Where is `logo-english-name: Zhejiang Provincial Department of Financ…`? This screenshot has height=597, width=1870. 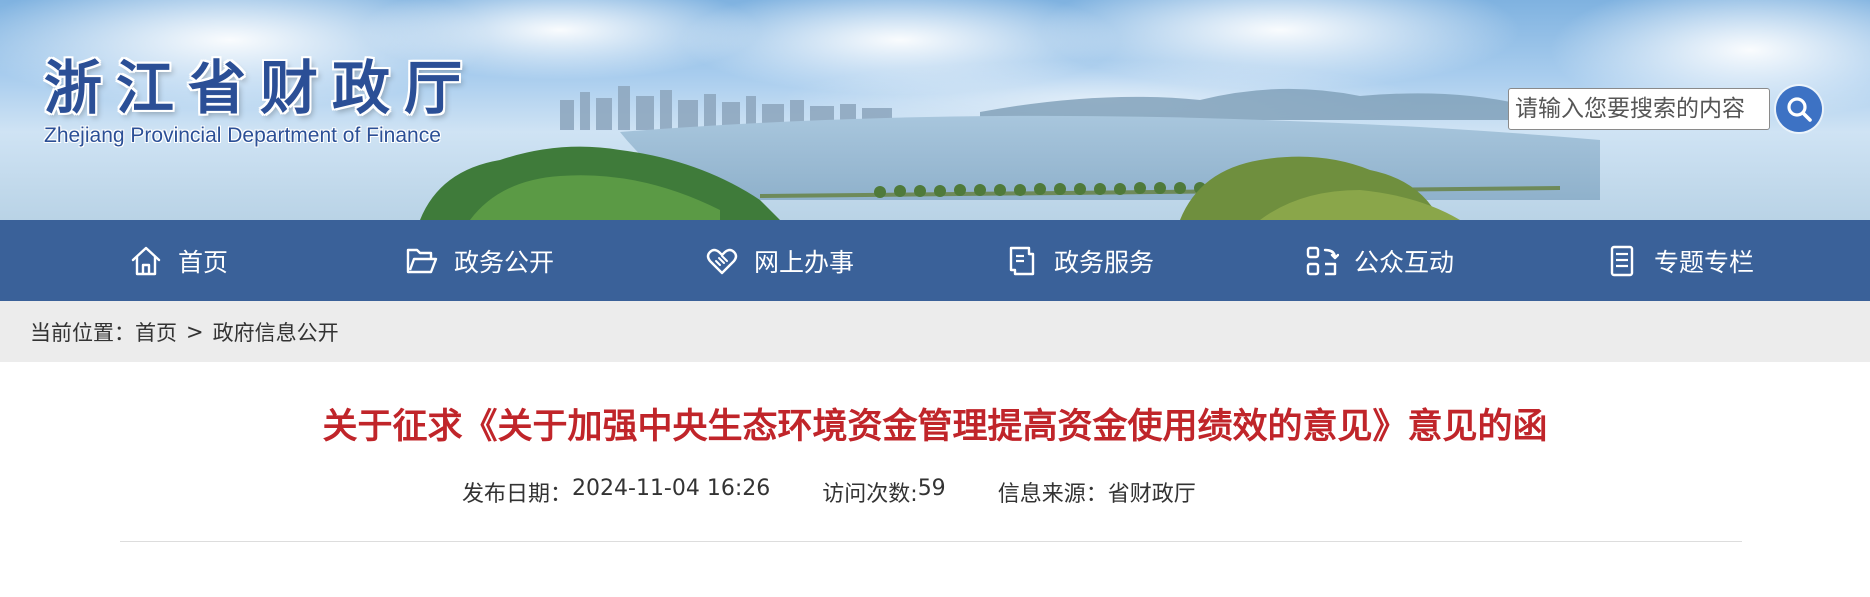 logo-english-name: Zhejiang Provincial Department of Financ… is located at coordinates (242, 135).